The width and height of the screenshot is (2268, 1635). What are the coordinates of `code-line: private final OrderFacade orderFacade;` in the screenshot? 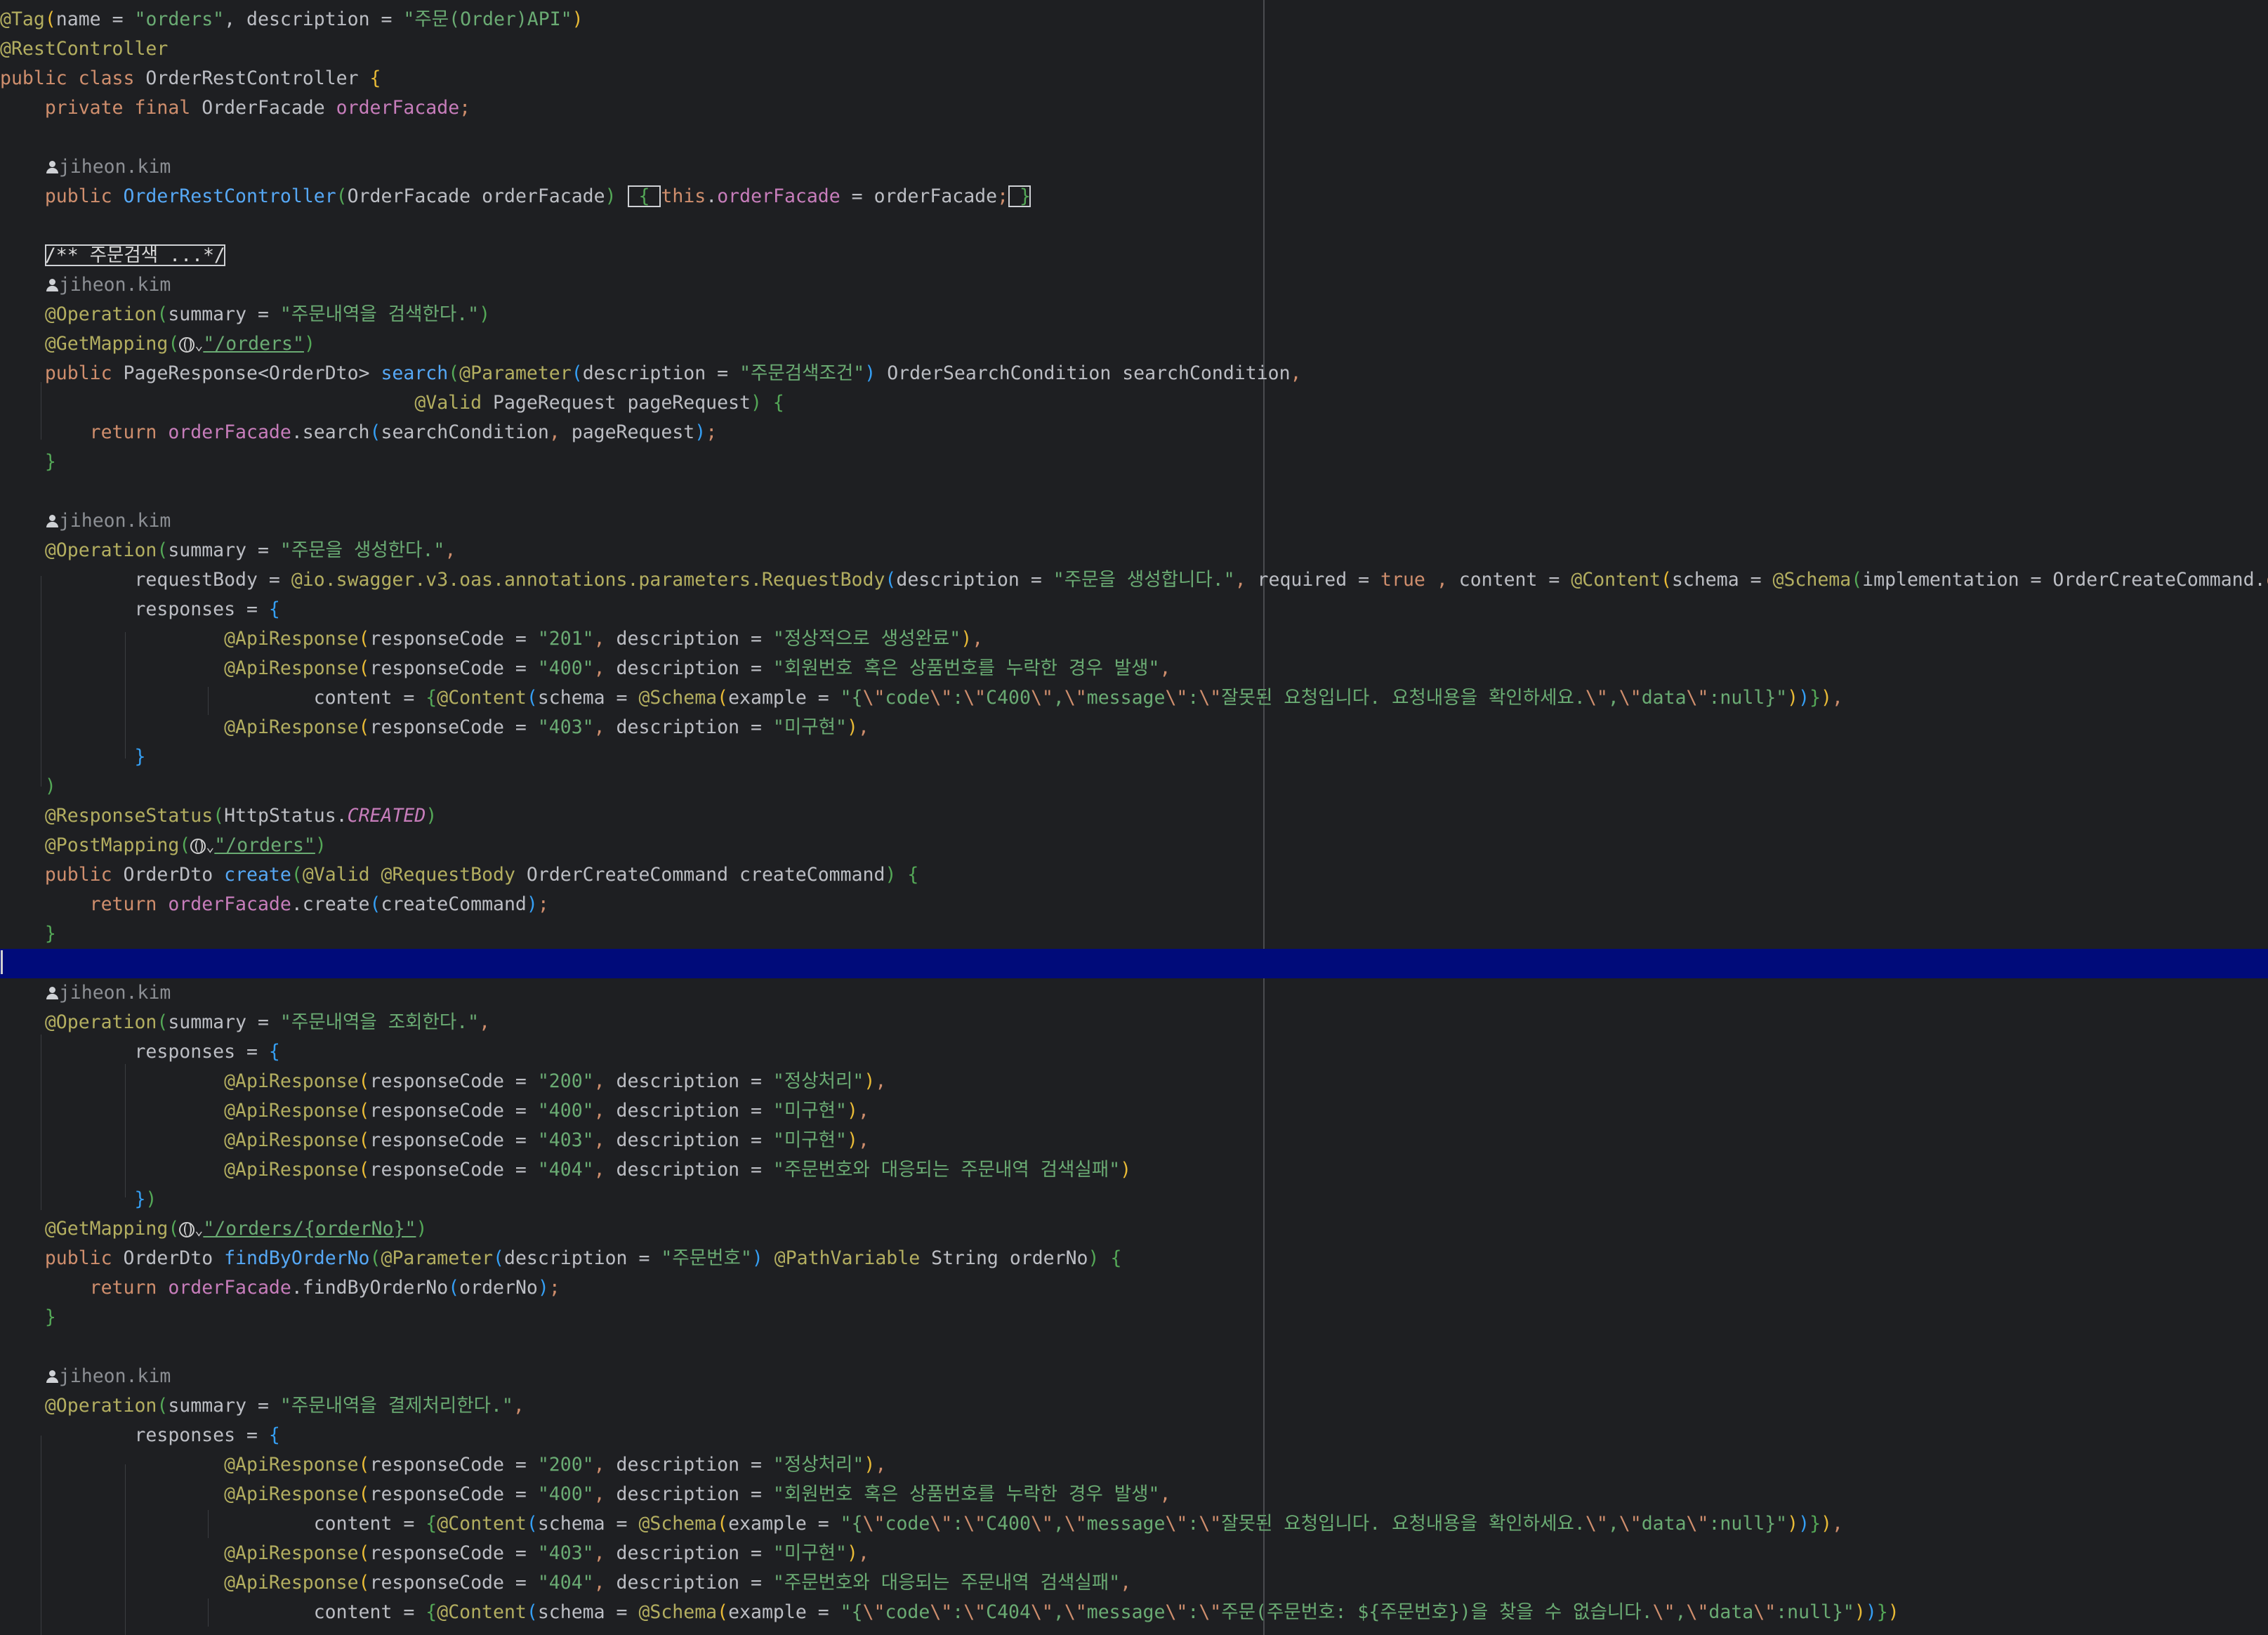 It's located at (1134, 108).